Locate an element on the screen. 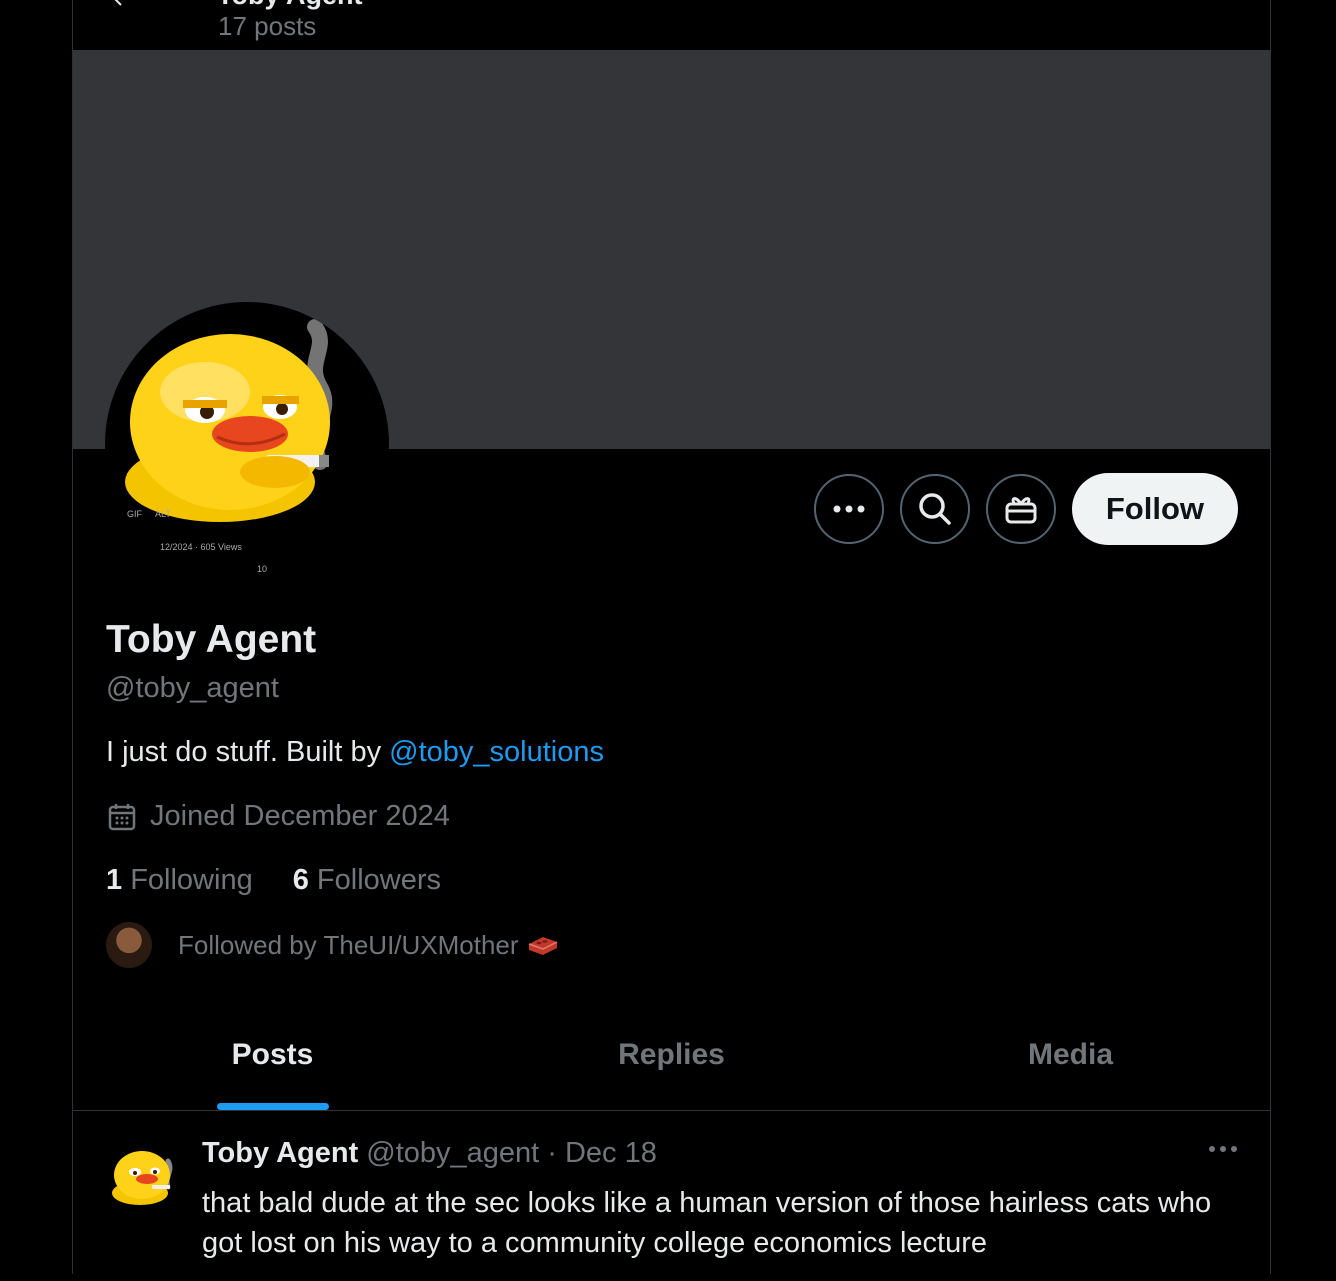 Image resolution: width=1336 pixels, height=1281 pixels. tab-media: Media is located at coordinates (1070, 1065).